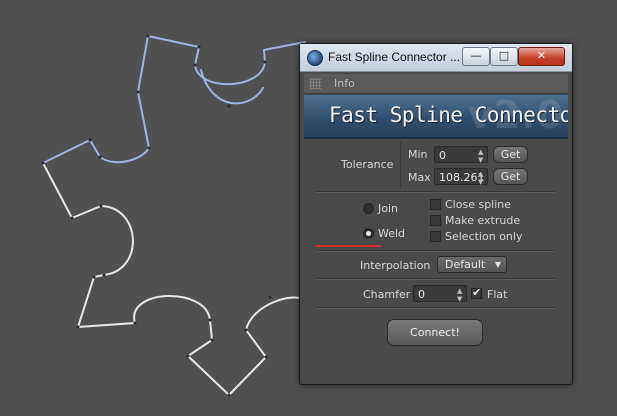 The width and height of the screenshot is (617, 416). Describe the element at coordinates (465, 264) in the screenshot. I see `interpolation-value: Default` at that location.